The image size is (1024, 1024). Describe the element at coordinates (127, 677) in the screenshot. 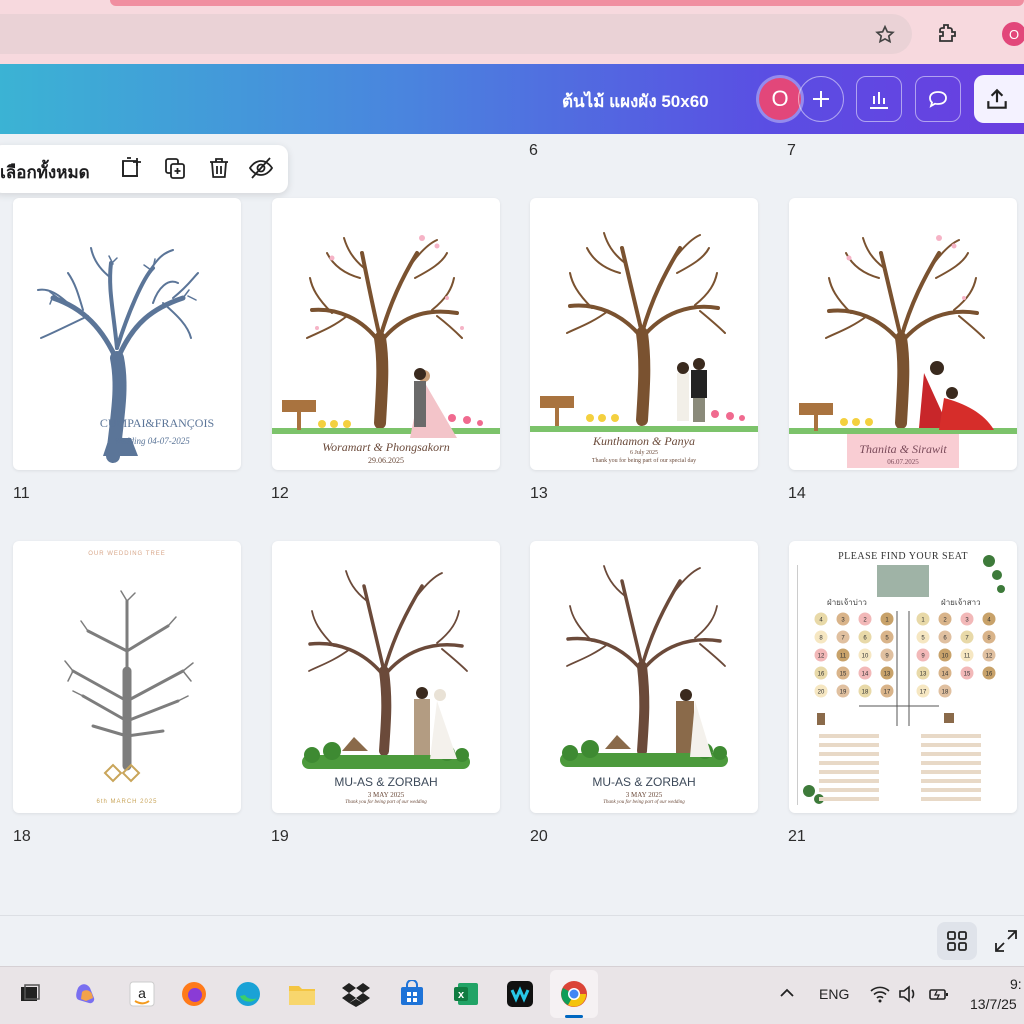

I see `page-thumbnail-18: OUR WEDDING TREE 6th MARCH 2025` at that location.